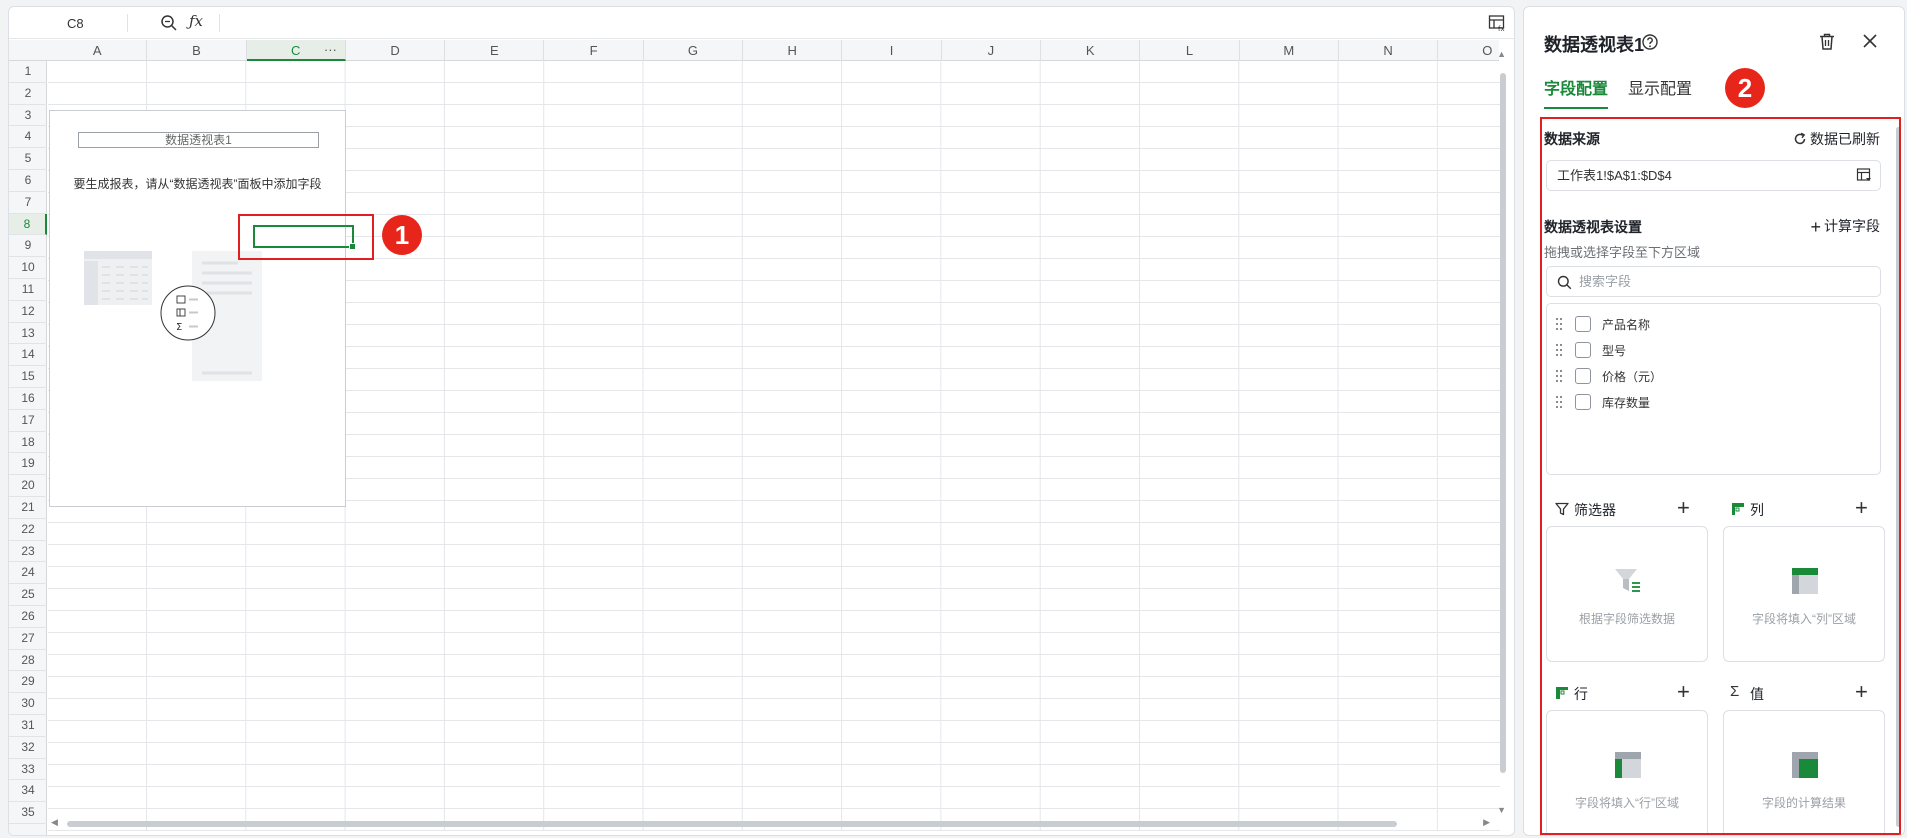 The height and width of the screenshot is (838, 1907). What do you see at coordinates (28, 334) in the screenshot?
I see `row-header-13: 13` at bounding box center [28, 334].